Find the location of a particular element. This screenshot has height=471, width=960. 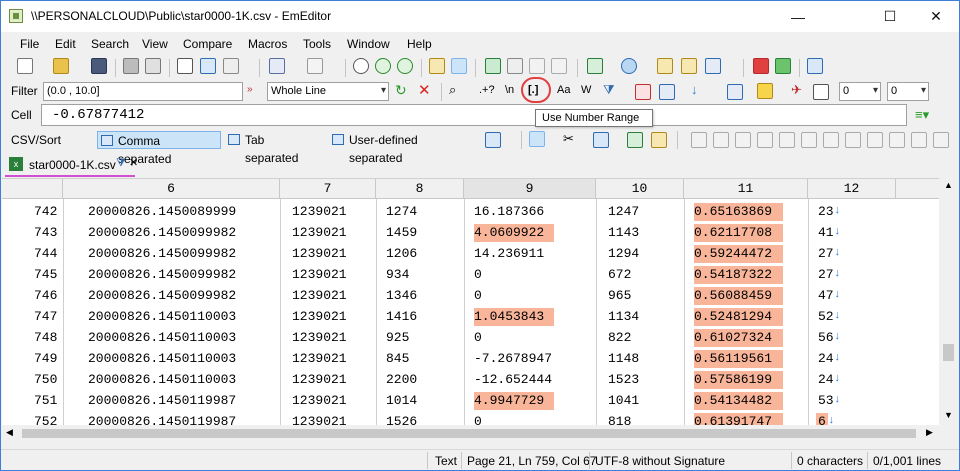

regex-icon: .+? is located at coordinates (487, 90).